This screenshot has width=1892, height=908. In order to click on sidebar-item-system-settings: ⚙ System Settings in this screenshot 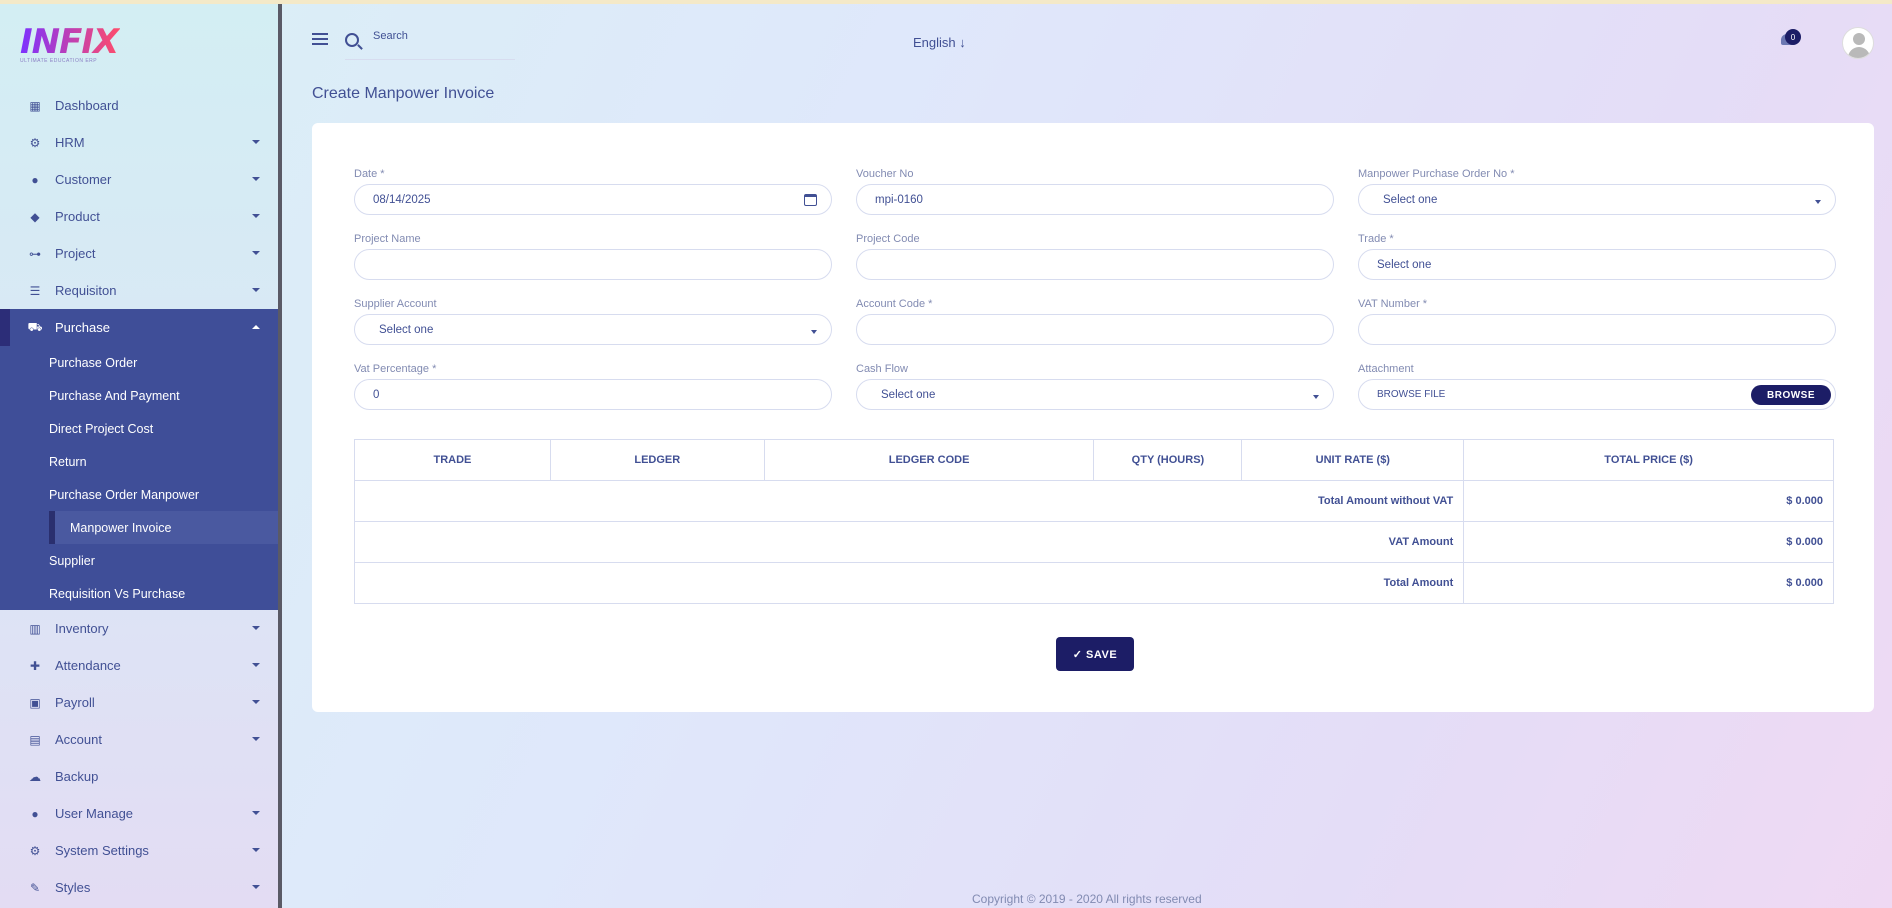, I will do `click(139, 850)`.